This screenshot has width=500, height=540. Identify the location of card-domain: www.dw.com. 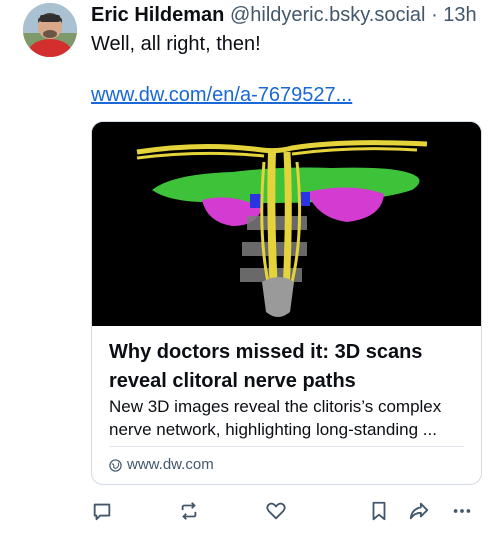
(161, 465).